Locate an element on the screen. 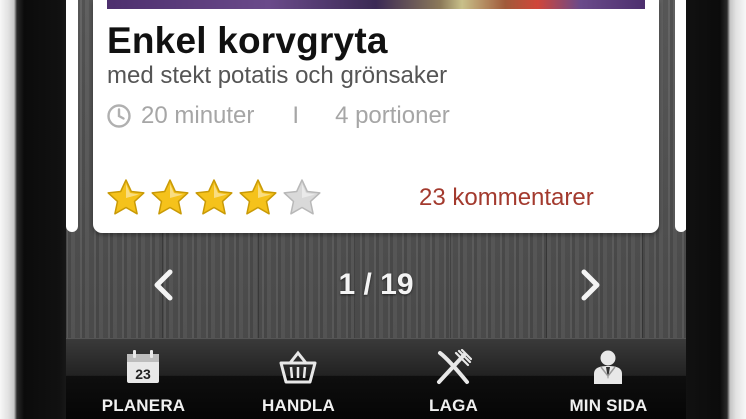 Image resolution: width=746 pixels, height=419 pixels. tab-label-handla: HANDLA is located at coordinates (298, 405).